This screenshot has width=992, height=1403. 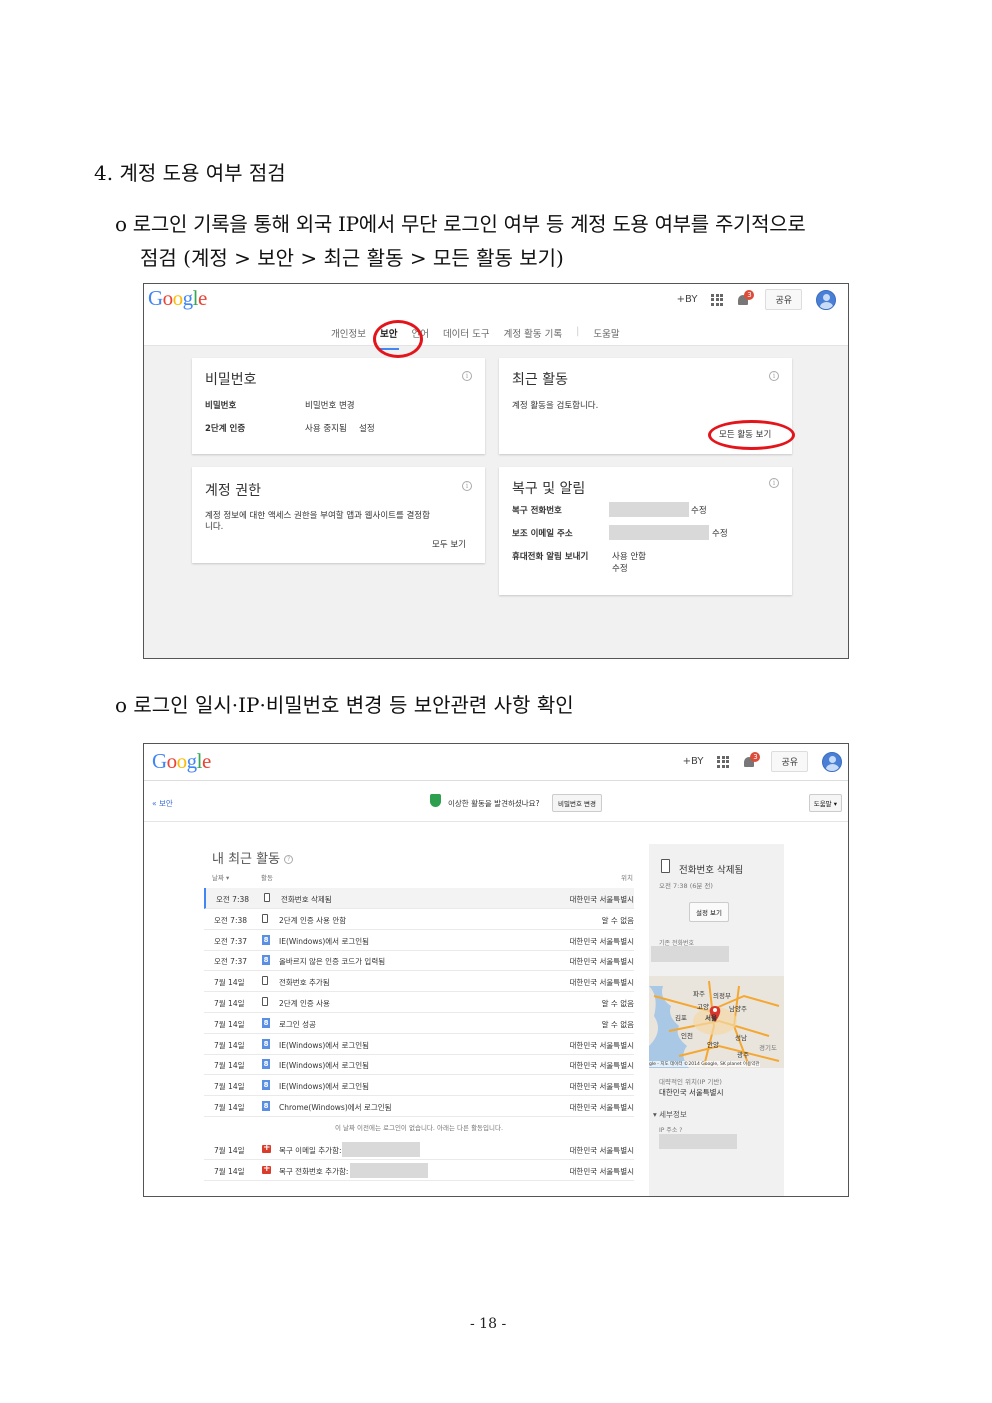 I want to click on first-aid-icon, so click(x=266, y=1169).